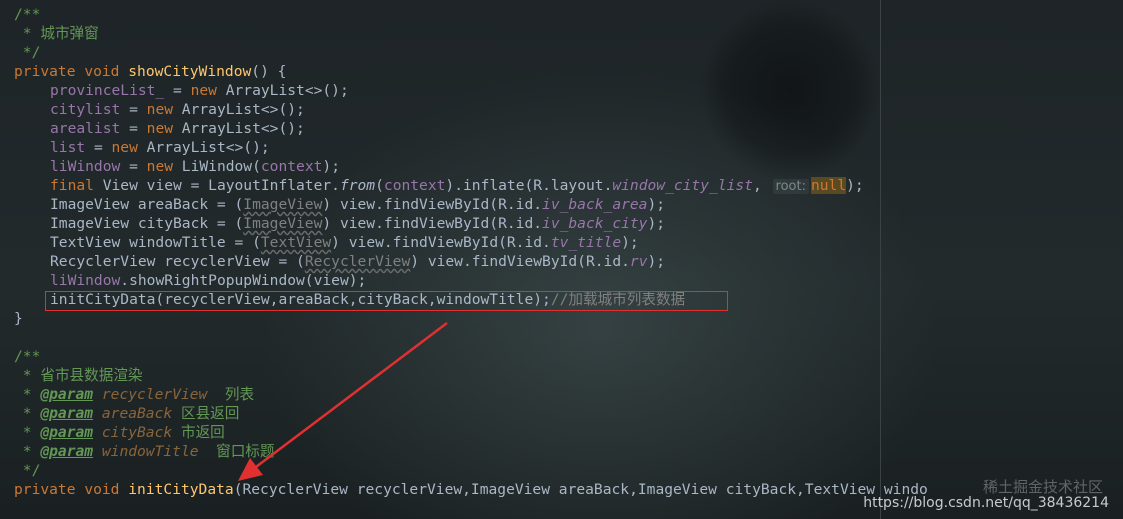  I want to click on annotation-arrow-shaft, so click(349, 396).